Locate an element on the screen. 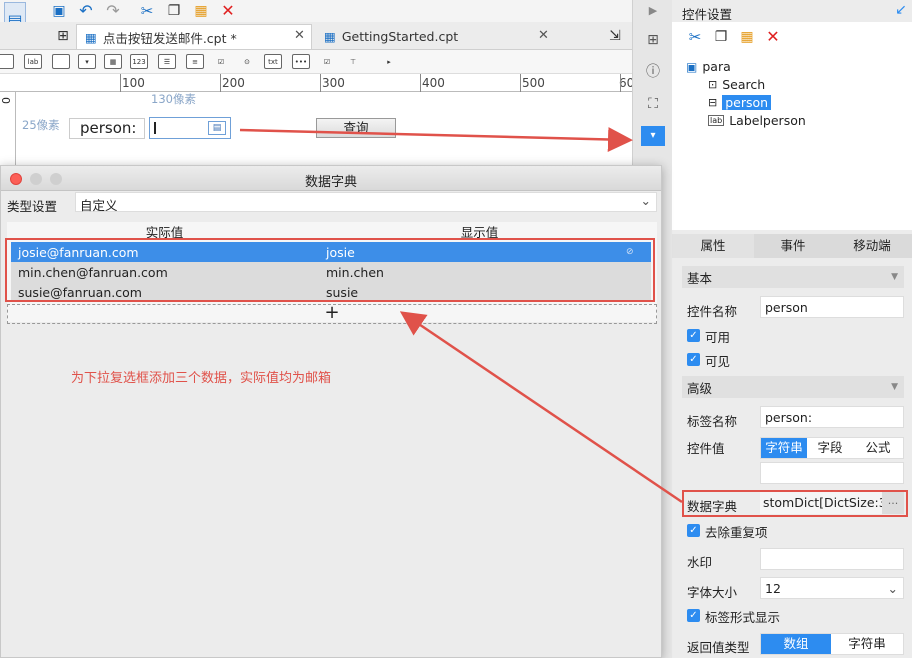 This screenshot has width=912, height=658. arrow-to-widget-icon is located at coordinates (436, 139).